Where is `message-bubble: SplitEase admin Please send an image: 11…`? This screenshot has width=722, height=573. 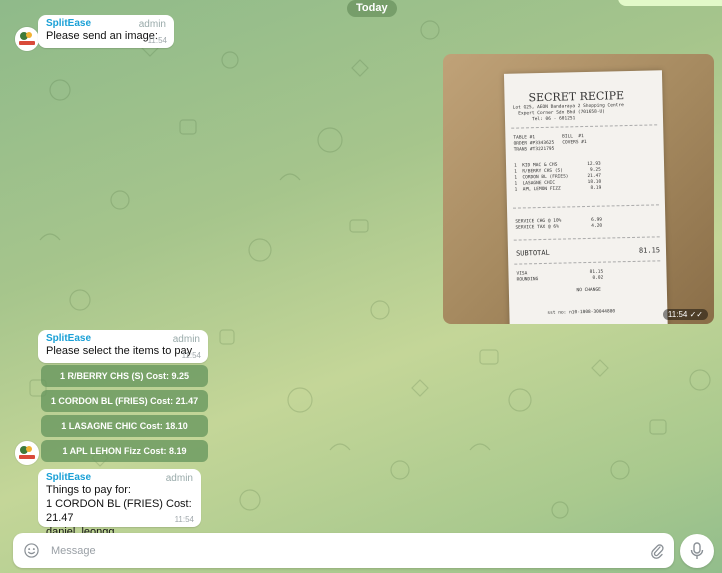
message-bubble: SplitEase admin Please send an image: 11… is located at coordinates (106, 31).